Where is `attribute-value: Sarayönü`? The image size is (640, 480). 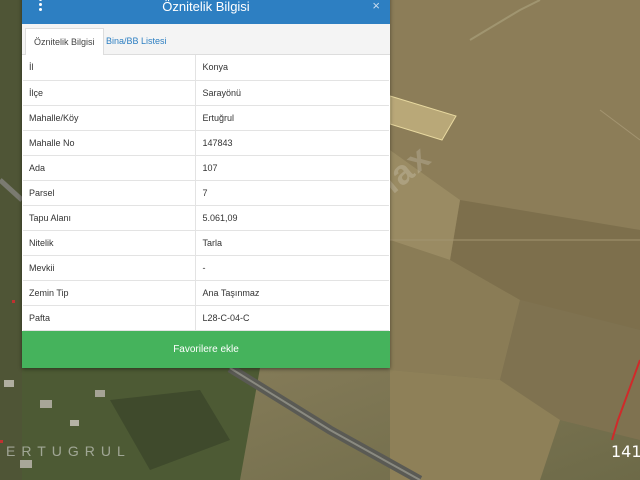
attribute-value: Sarayönü is located at coordinates (292, 93).